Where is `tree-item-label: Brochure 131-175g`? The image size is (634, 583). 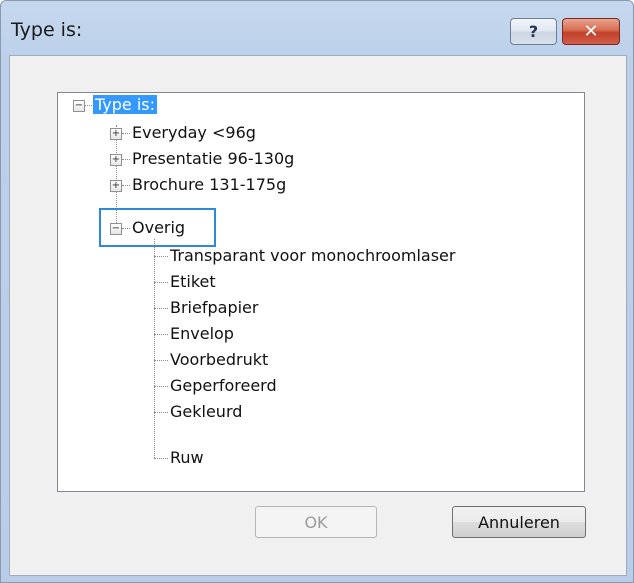 tree-item-label: Brochure 131-175g is located at coordinates (209, 184).